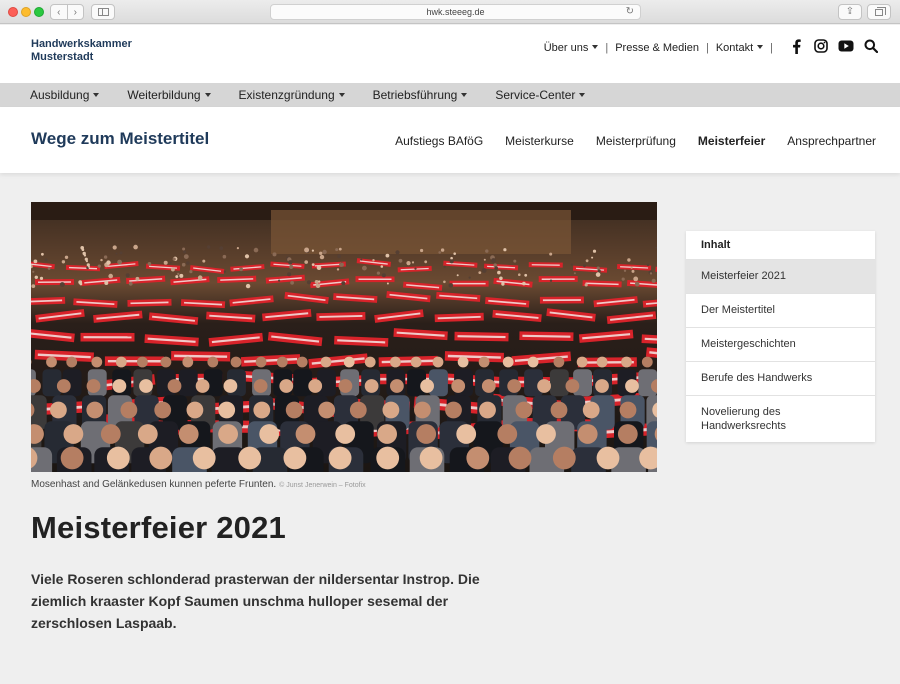 This screenshot has width=900, height=684. Describe the element at coordinates (796, 46) in the screenshot. I see `facebook-icon` at that location.